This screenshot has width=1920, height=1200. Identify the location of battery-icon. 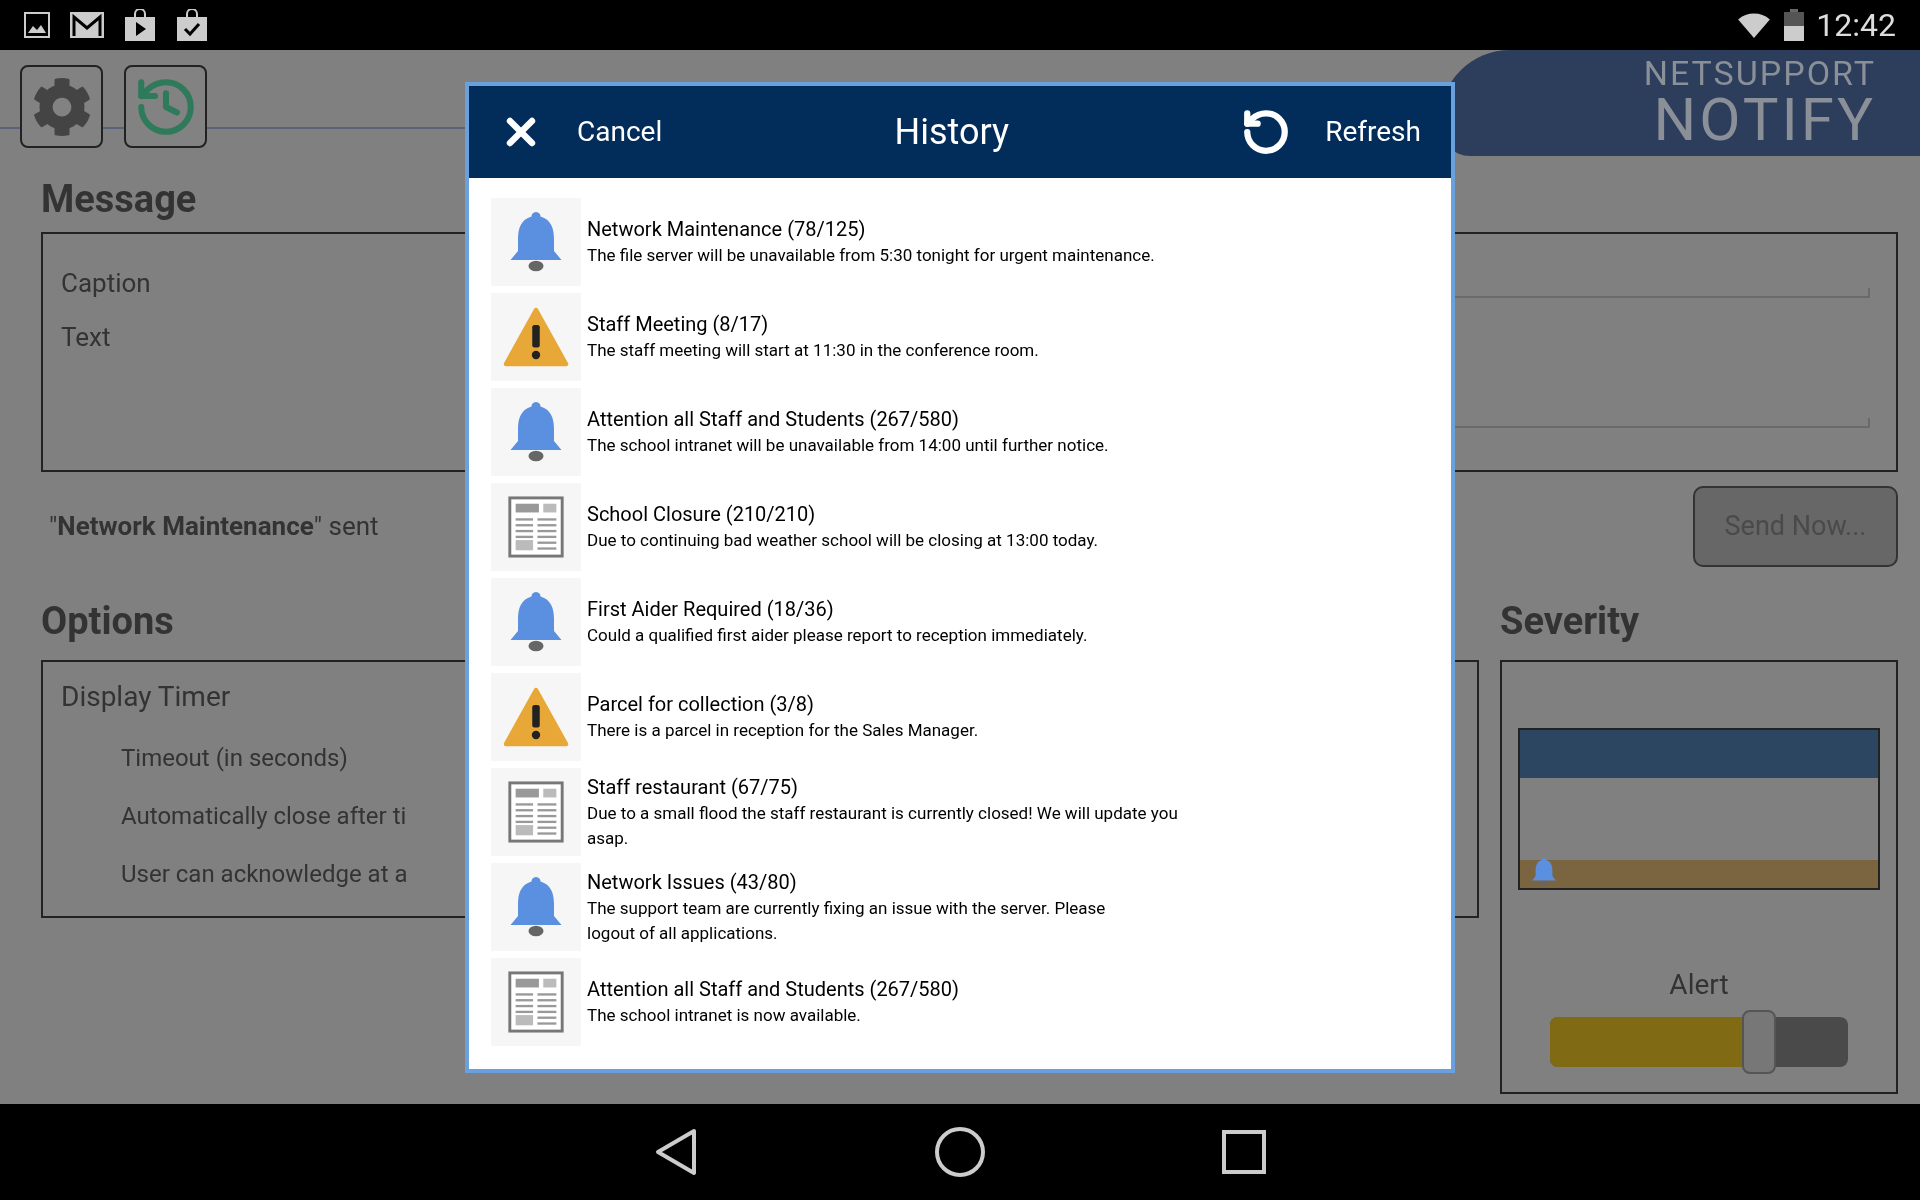
(1794, 25).